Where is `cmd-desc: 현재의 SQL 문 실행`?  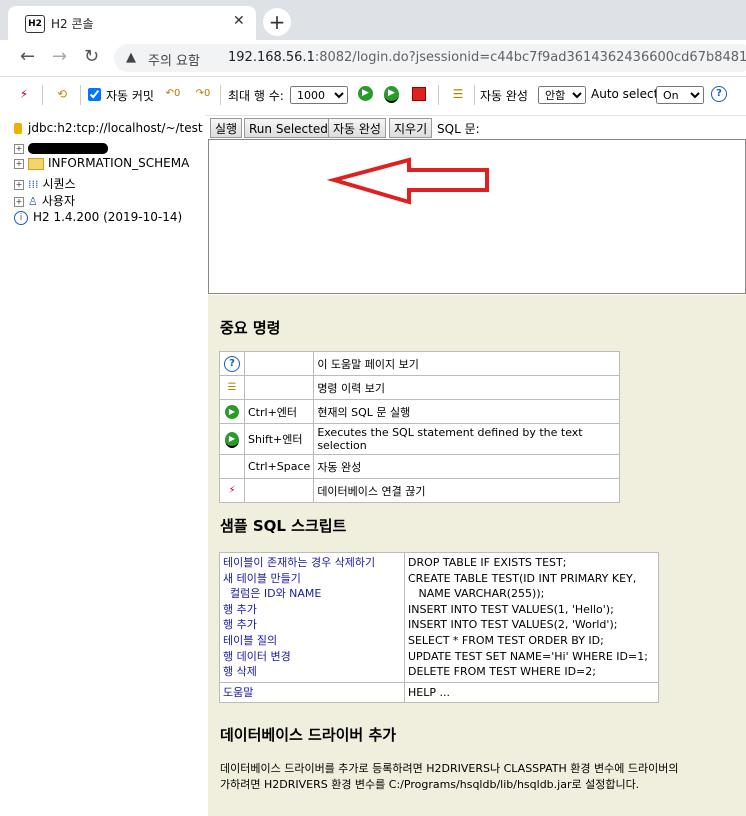 cmd-desc: 현재의 SQL 문 실행 is located at coordinates (466, 411).